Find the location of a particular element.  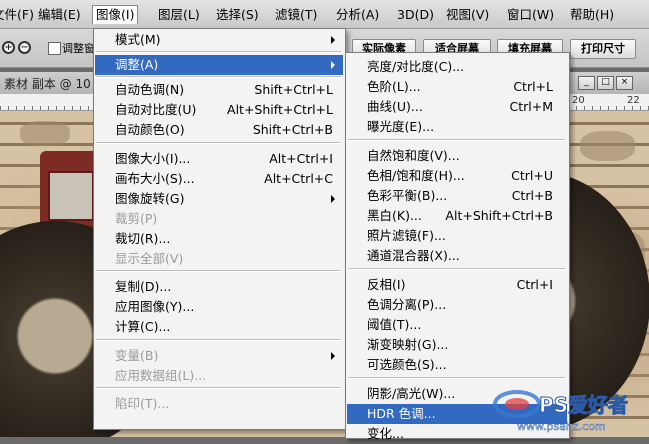

adjust-menu-item: 黑白(K)... Alt+Shift+Ctrl+B is located at coordinates (457, 216).